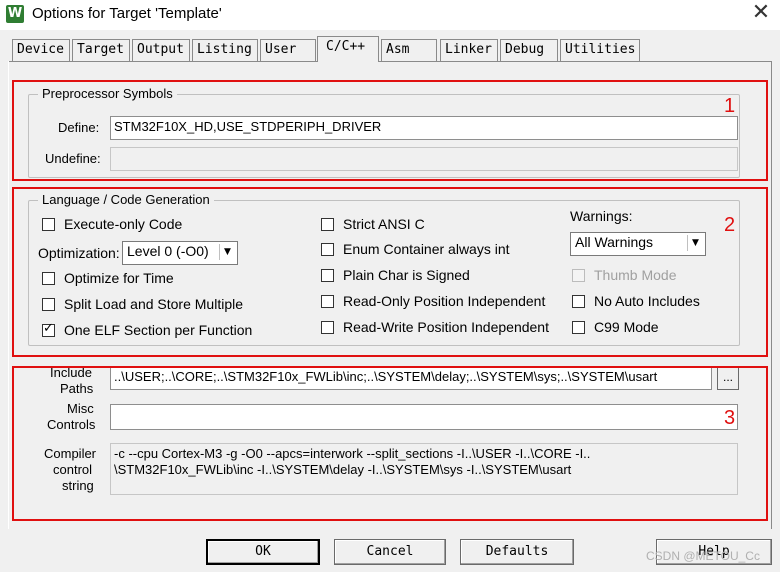 This screenshot has width=780, height=572. Describe the element at coordinates (600, 50) in the screenshot. I see `tab-utilities: Utilities` at that location.